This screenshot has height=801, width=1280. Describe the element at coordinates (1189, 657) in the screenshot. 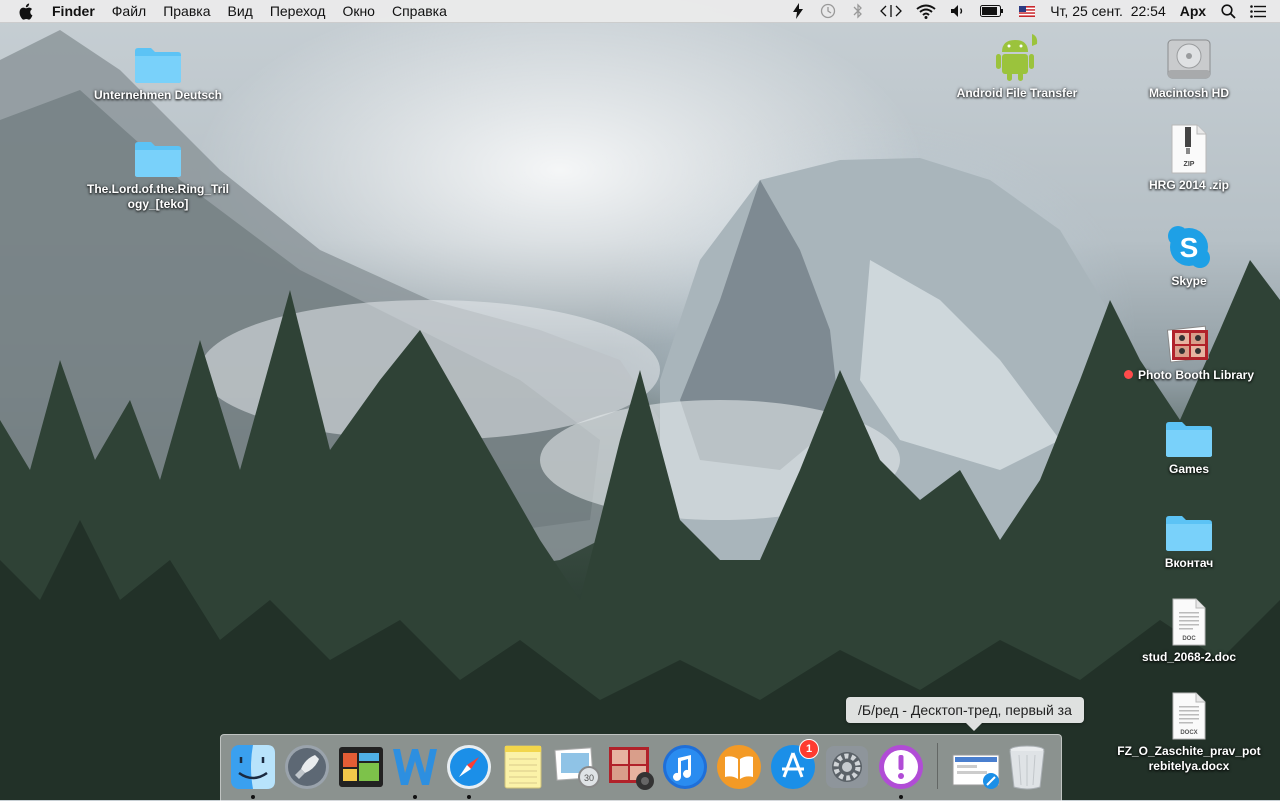

I see `desktop-icon-label: stud_2068-2.doc` at that location.